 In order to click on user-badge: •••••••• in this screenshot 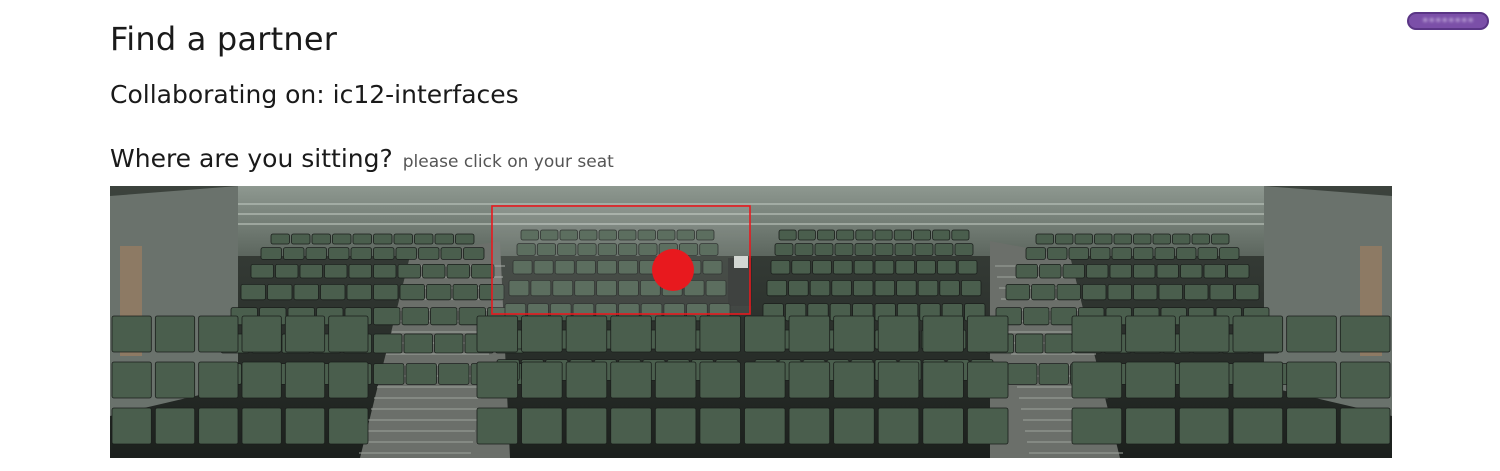, I will do `click(1448, 21)`.